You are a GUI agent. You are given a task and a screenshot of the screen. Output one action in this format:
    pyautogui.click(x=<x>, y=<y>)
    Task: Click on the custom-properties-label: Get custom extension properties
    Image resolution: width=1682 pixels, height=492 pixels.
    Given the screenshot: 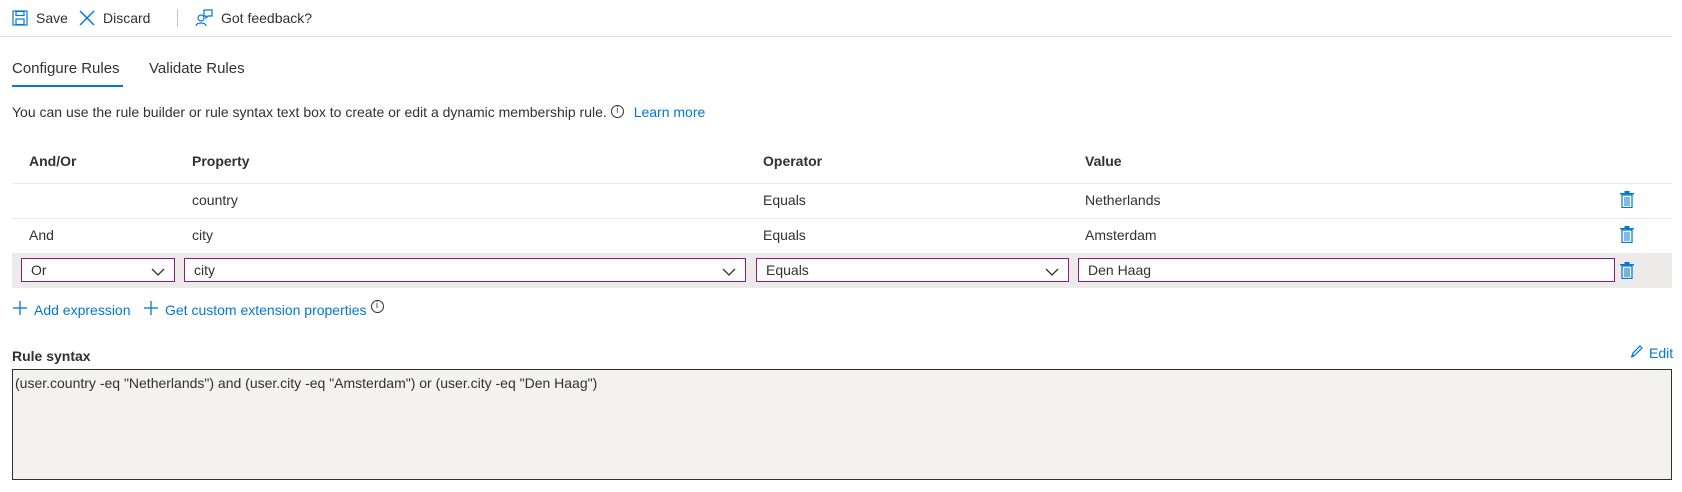 What is the action you would take?
    pyautogui.click(x=266, y=309)
    